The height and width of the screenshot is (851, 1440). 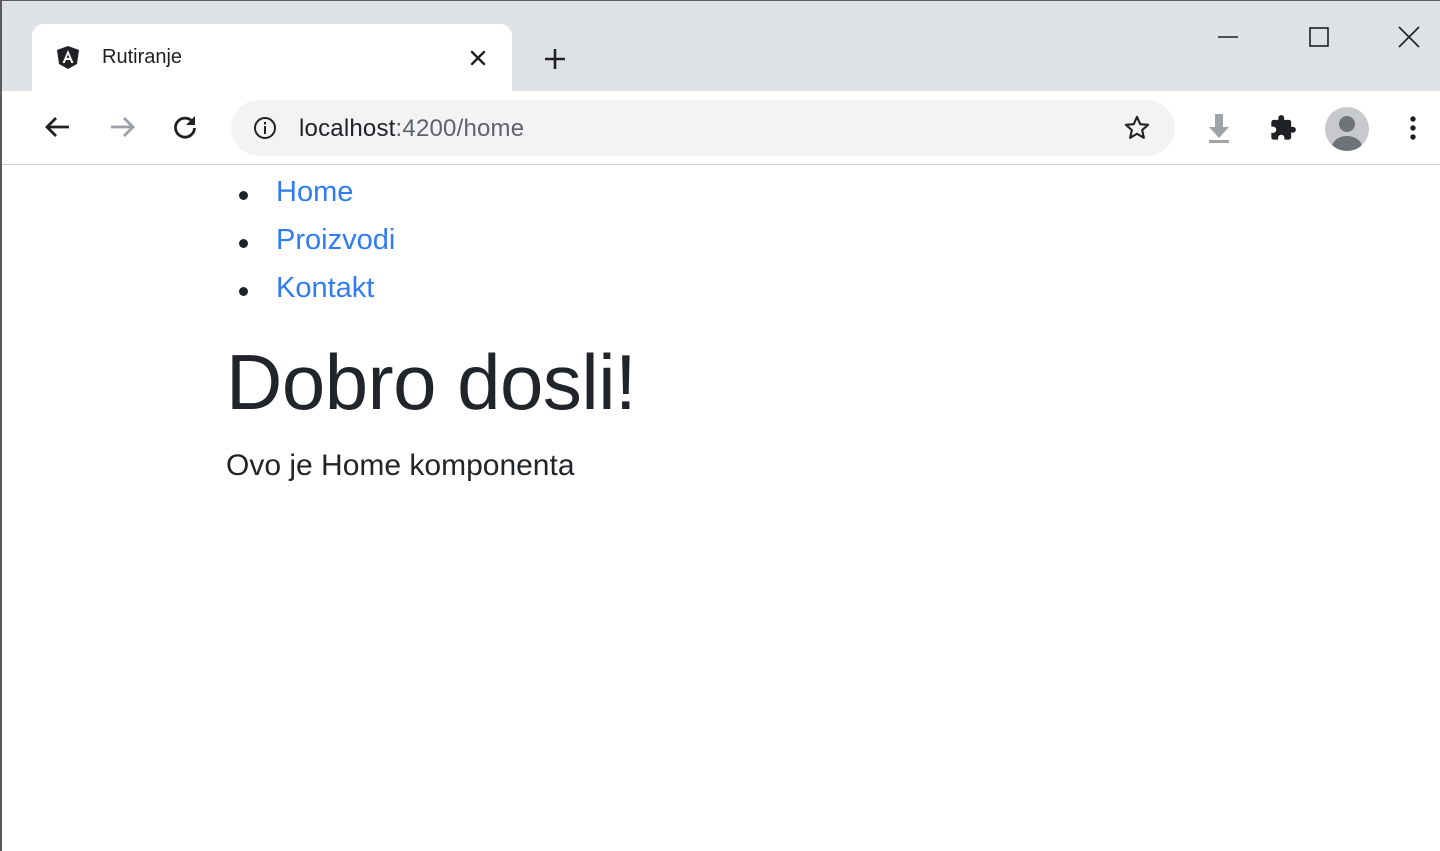 I want to click on nav-list: Home Proizvodi Kontakt, so click(x=826, y=244).